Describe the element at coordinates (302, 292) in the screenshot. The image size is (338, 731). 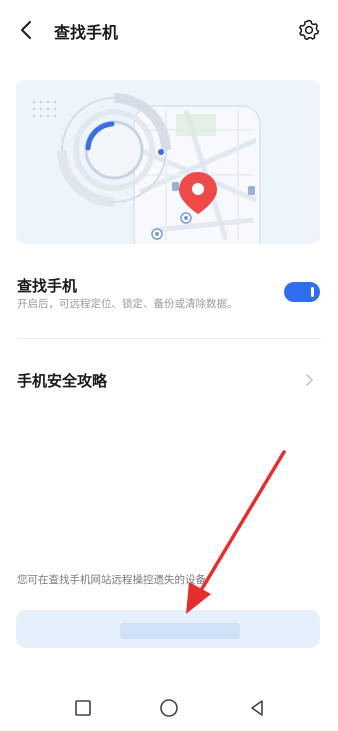
I see `find-phone-toggle` at that location.